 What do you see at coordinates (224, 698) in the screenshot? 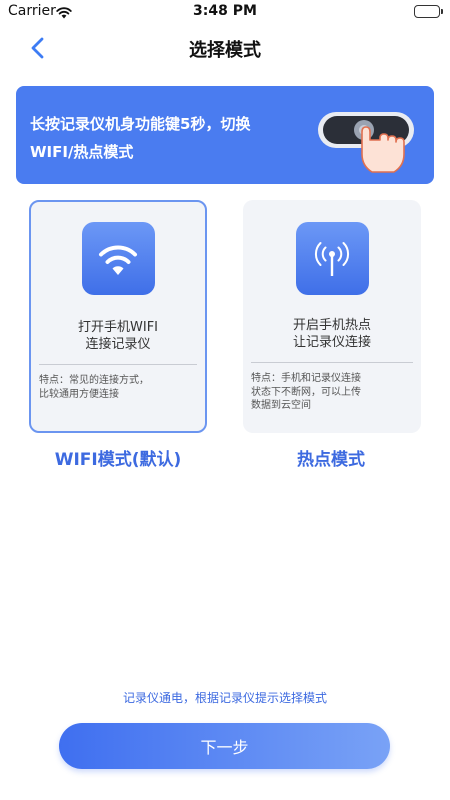
I see `hint-text: 记录仪通电，根据记录仪提示选择模式` at bounding box center [224, 698].